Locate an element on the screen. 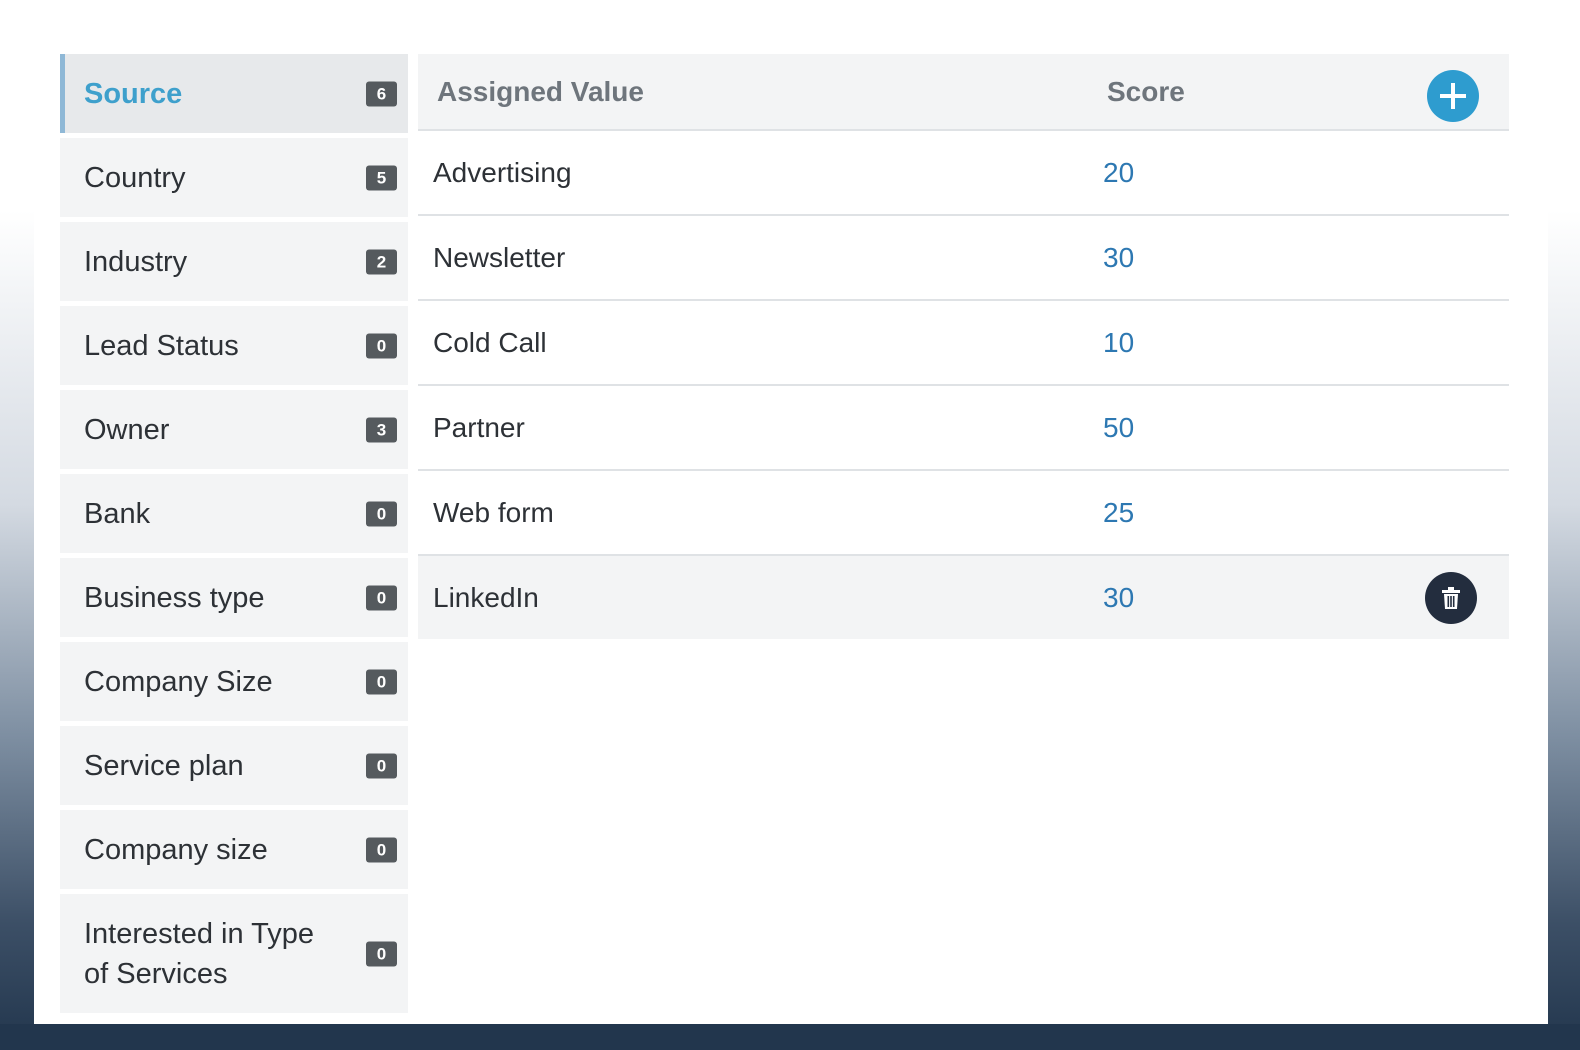 The image size is (1580, 1050). column-header-score: Score is located at coordinates (1146, 91).